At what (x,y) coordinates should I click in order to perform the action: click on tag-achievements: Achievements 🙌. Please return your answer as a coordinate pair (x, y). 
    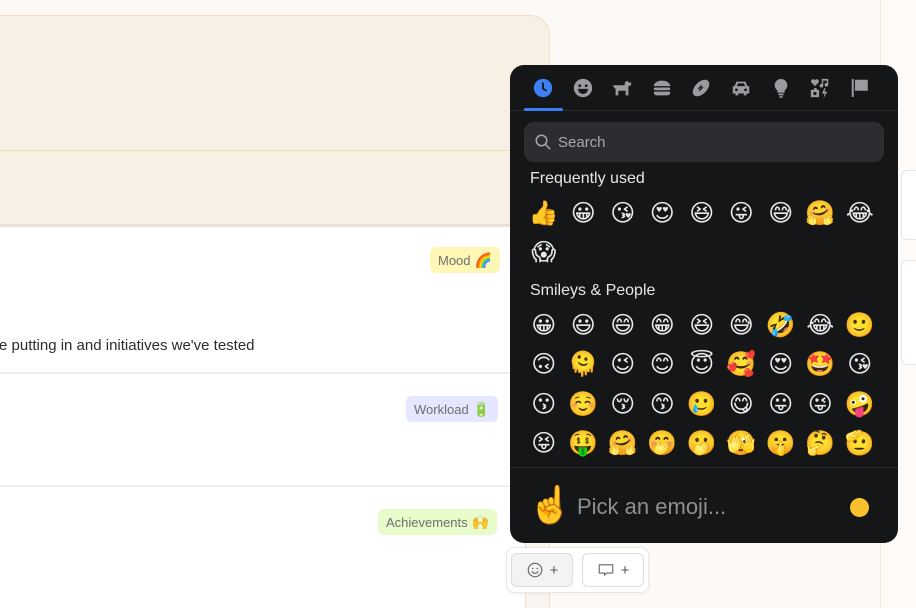
    Looking at the image, I should click on (438, 522).